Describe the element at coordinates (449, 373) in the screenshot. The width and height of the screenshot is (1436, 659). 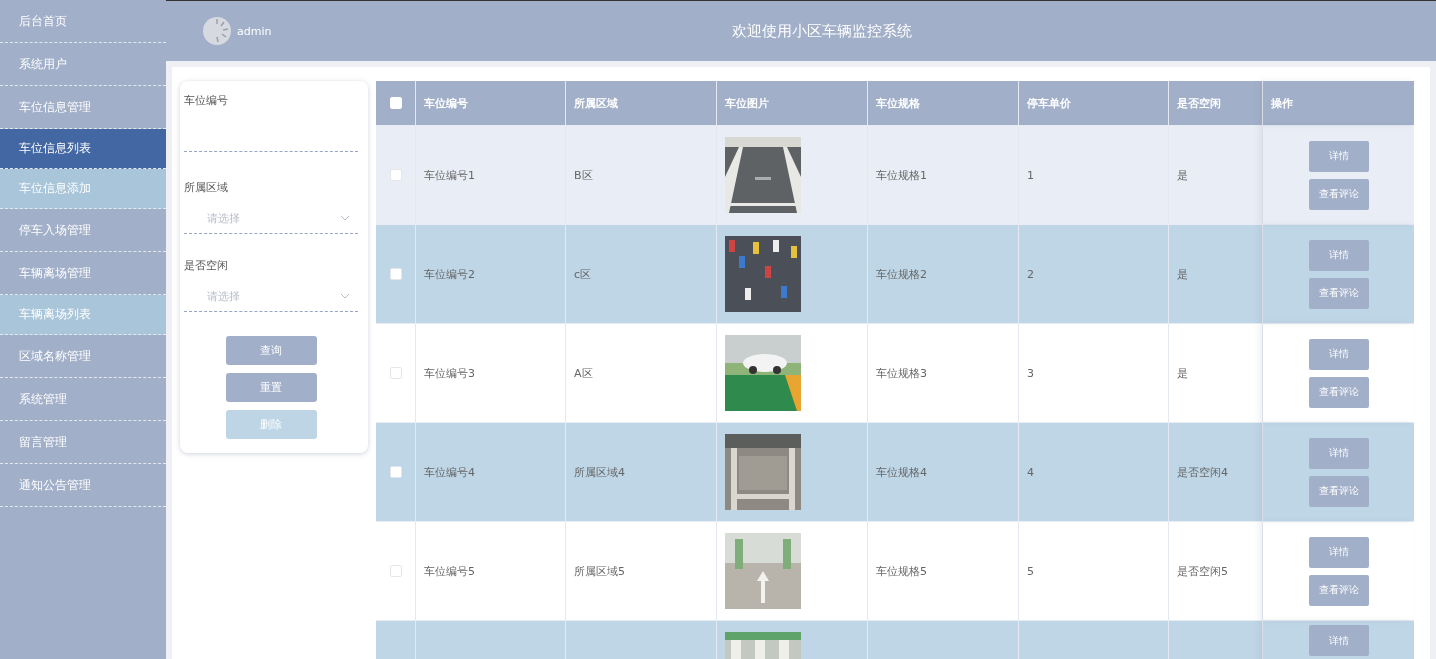
I see `table-cell: 车位编号3` at that location.